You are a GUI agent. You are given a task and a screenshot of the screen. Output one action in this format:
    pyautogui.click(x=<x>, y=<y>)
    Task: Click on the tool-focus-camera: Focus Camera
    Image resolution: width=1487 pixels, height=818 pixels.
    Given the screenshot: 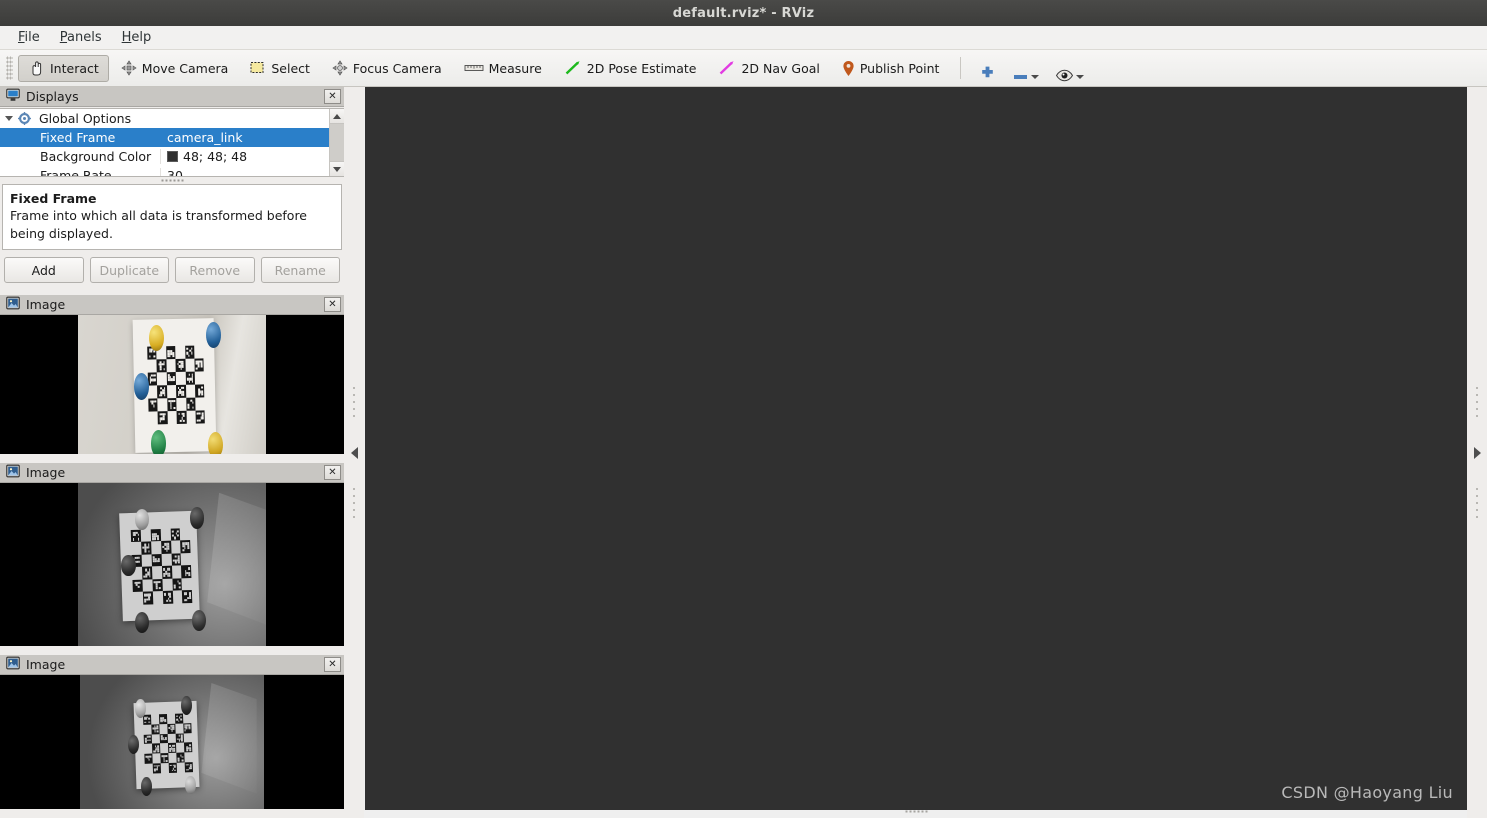 What is the action you would take?
    pyautogui.click(x=387, y=68)
    